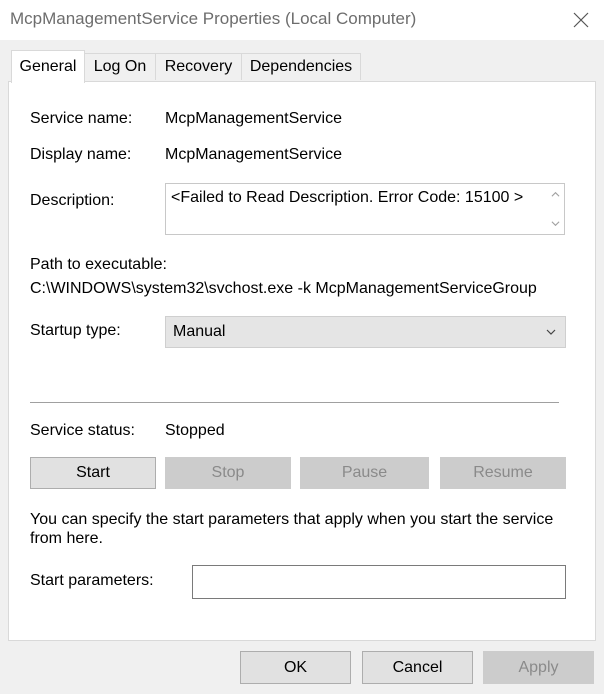 This screenshot has width=604, height=694. What do you see at coordinates (82, 430) in the screenshot?
I see `service-status-label: Service status:` at bounding box center [82, 430].